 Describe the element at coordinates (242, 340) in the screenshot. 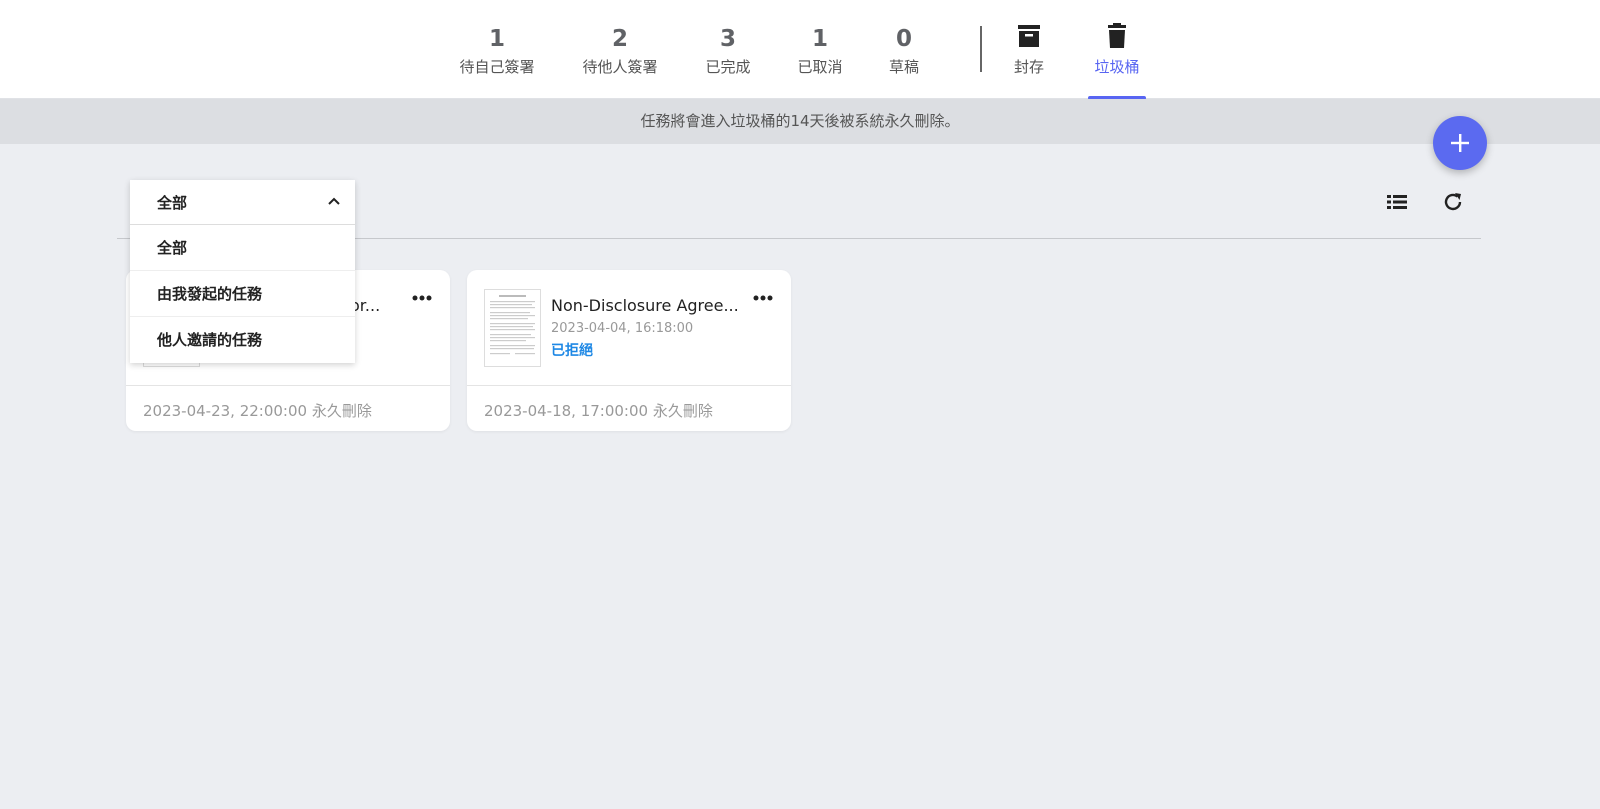

I see `filter-option-invited: 他人邀請的任務` at that location.